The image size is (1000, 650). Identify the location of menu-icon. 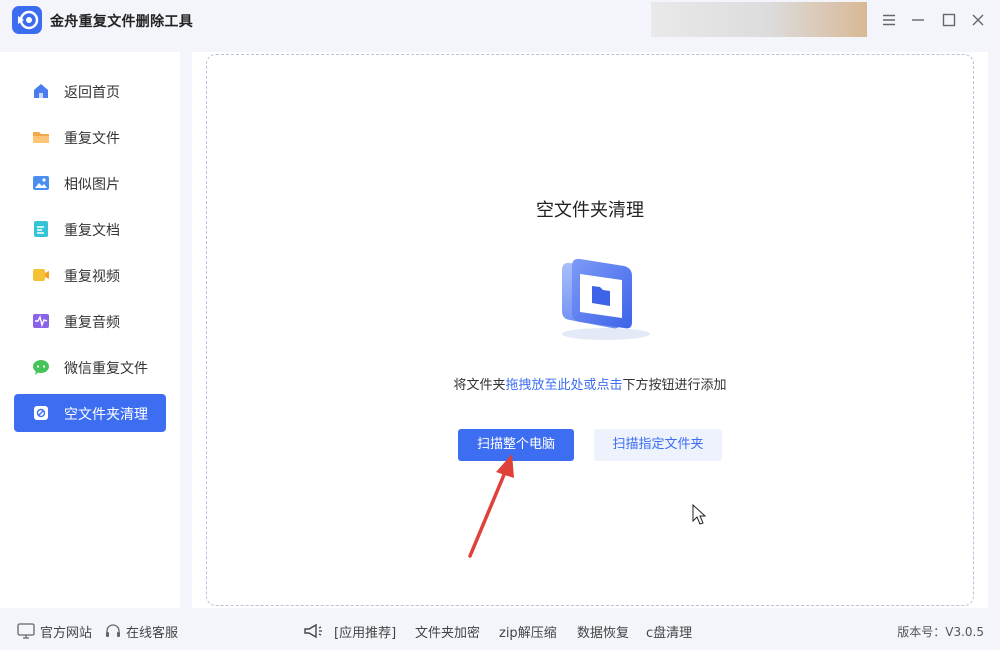
(889, 20).